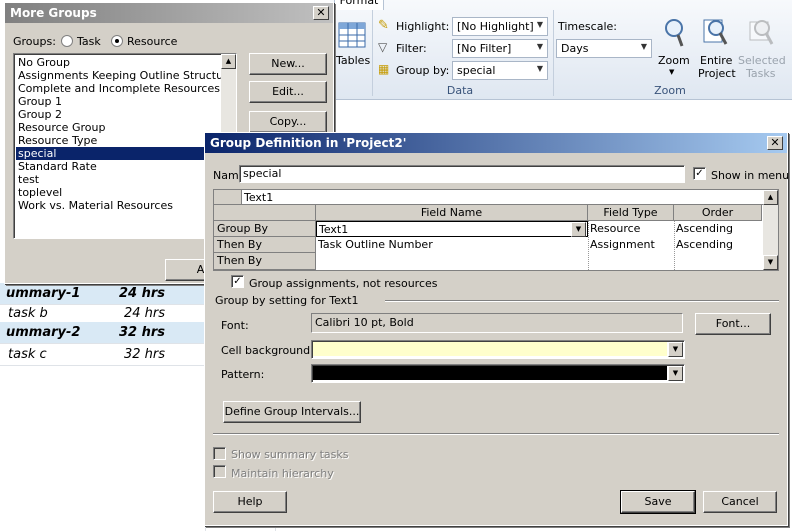 The image size is (792, 531). Describe the element at coordinates (631, 228) in the screenshot. I see `group-by-type-cell: Resource` at that location.